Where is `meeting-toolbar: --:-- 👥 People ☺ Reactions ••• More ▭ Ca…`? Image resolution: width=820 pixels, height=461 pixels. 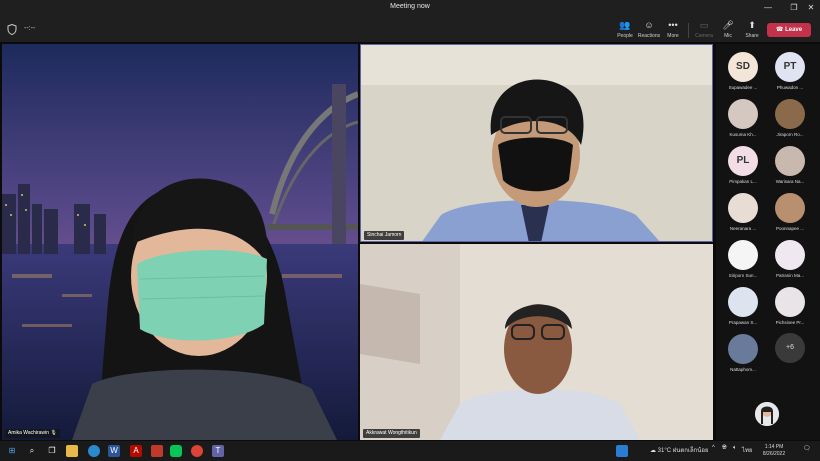
meeting-toolbar: --:-- 👥 People ☺ Reactions ••• More ▭ Ca… is located at coordinates (410, 29).